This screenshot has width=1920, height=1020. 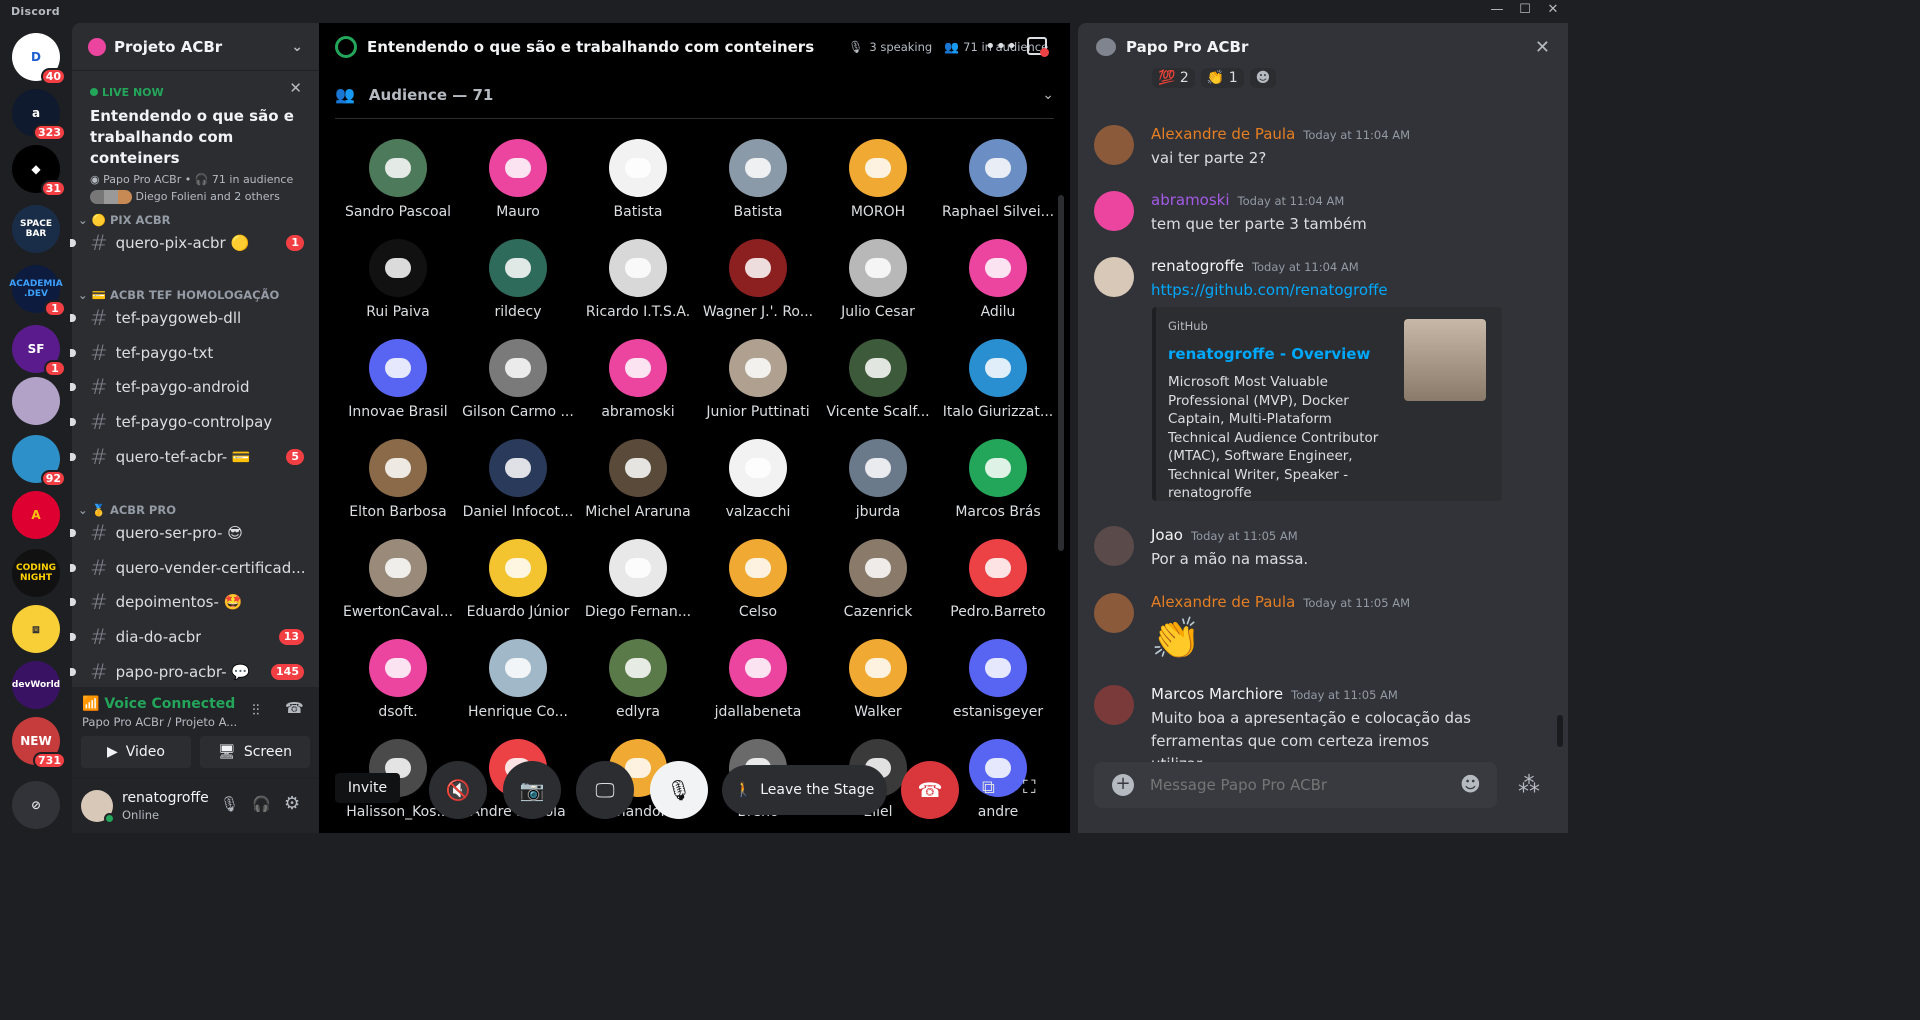 What do you see at coordinates (36, 685) in the screenshot?
I see `server-icon: devWorld` at bounding box center [36, 685].